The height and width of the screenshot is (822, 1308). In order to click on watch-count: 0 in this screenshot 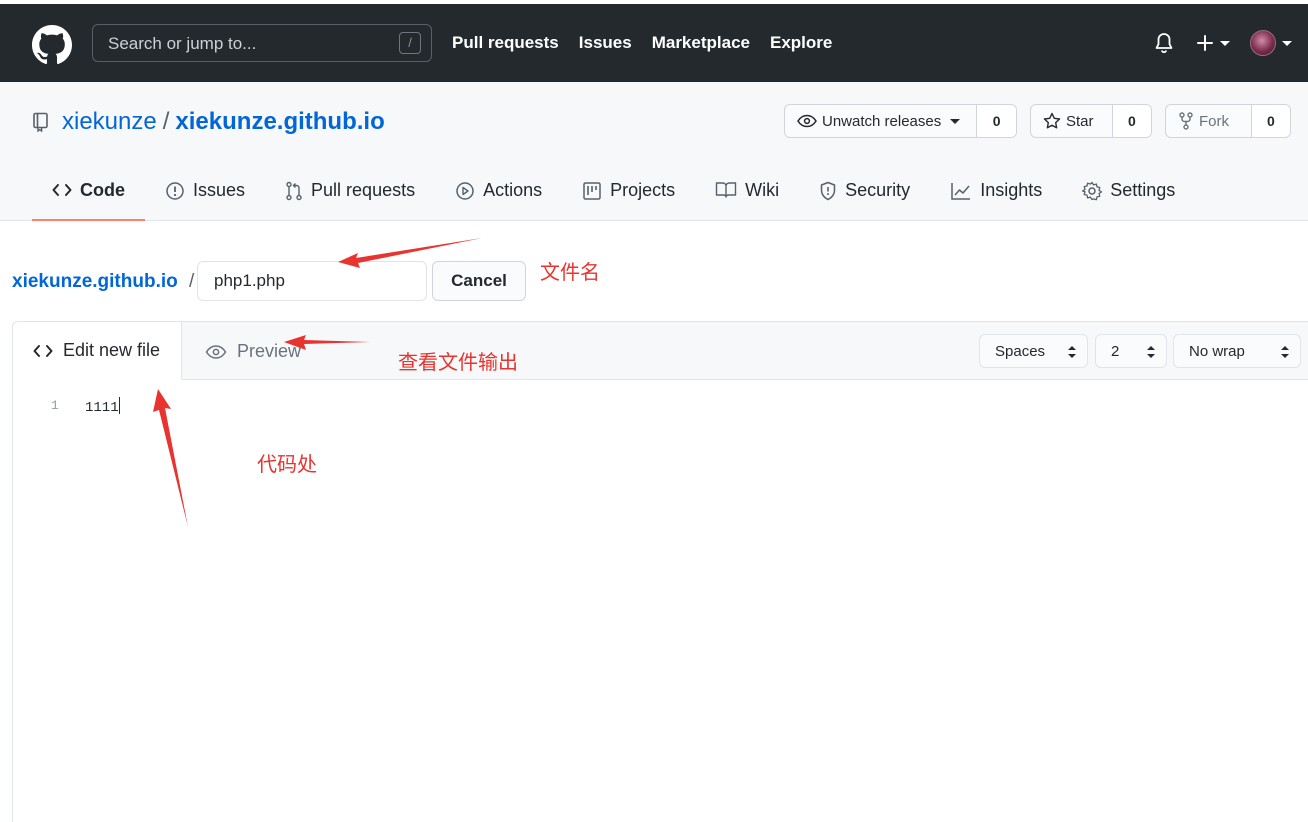, I will do `click(996, 121)`.